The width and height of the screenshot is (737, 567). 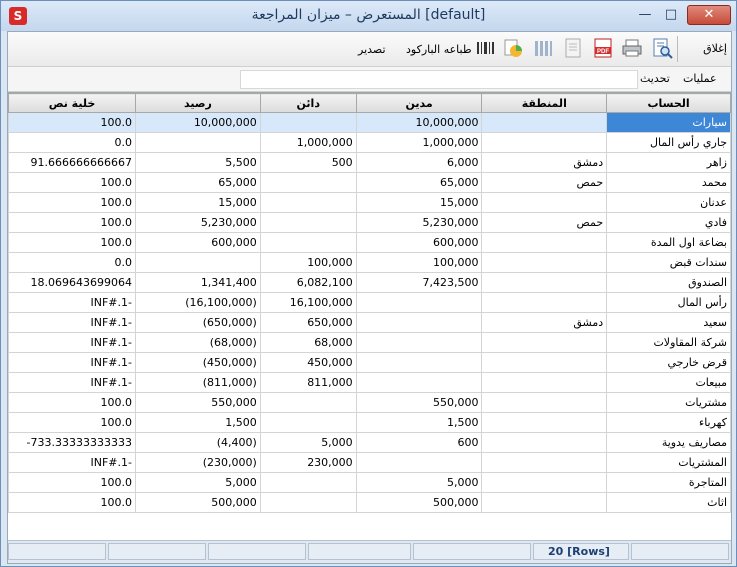 I want to click on cell-balance: 15,000, so click(x=197, y=202).